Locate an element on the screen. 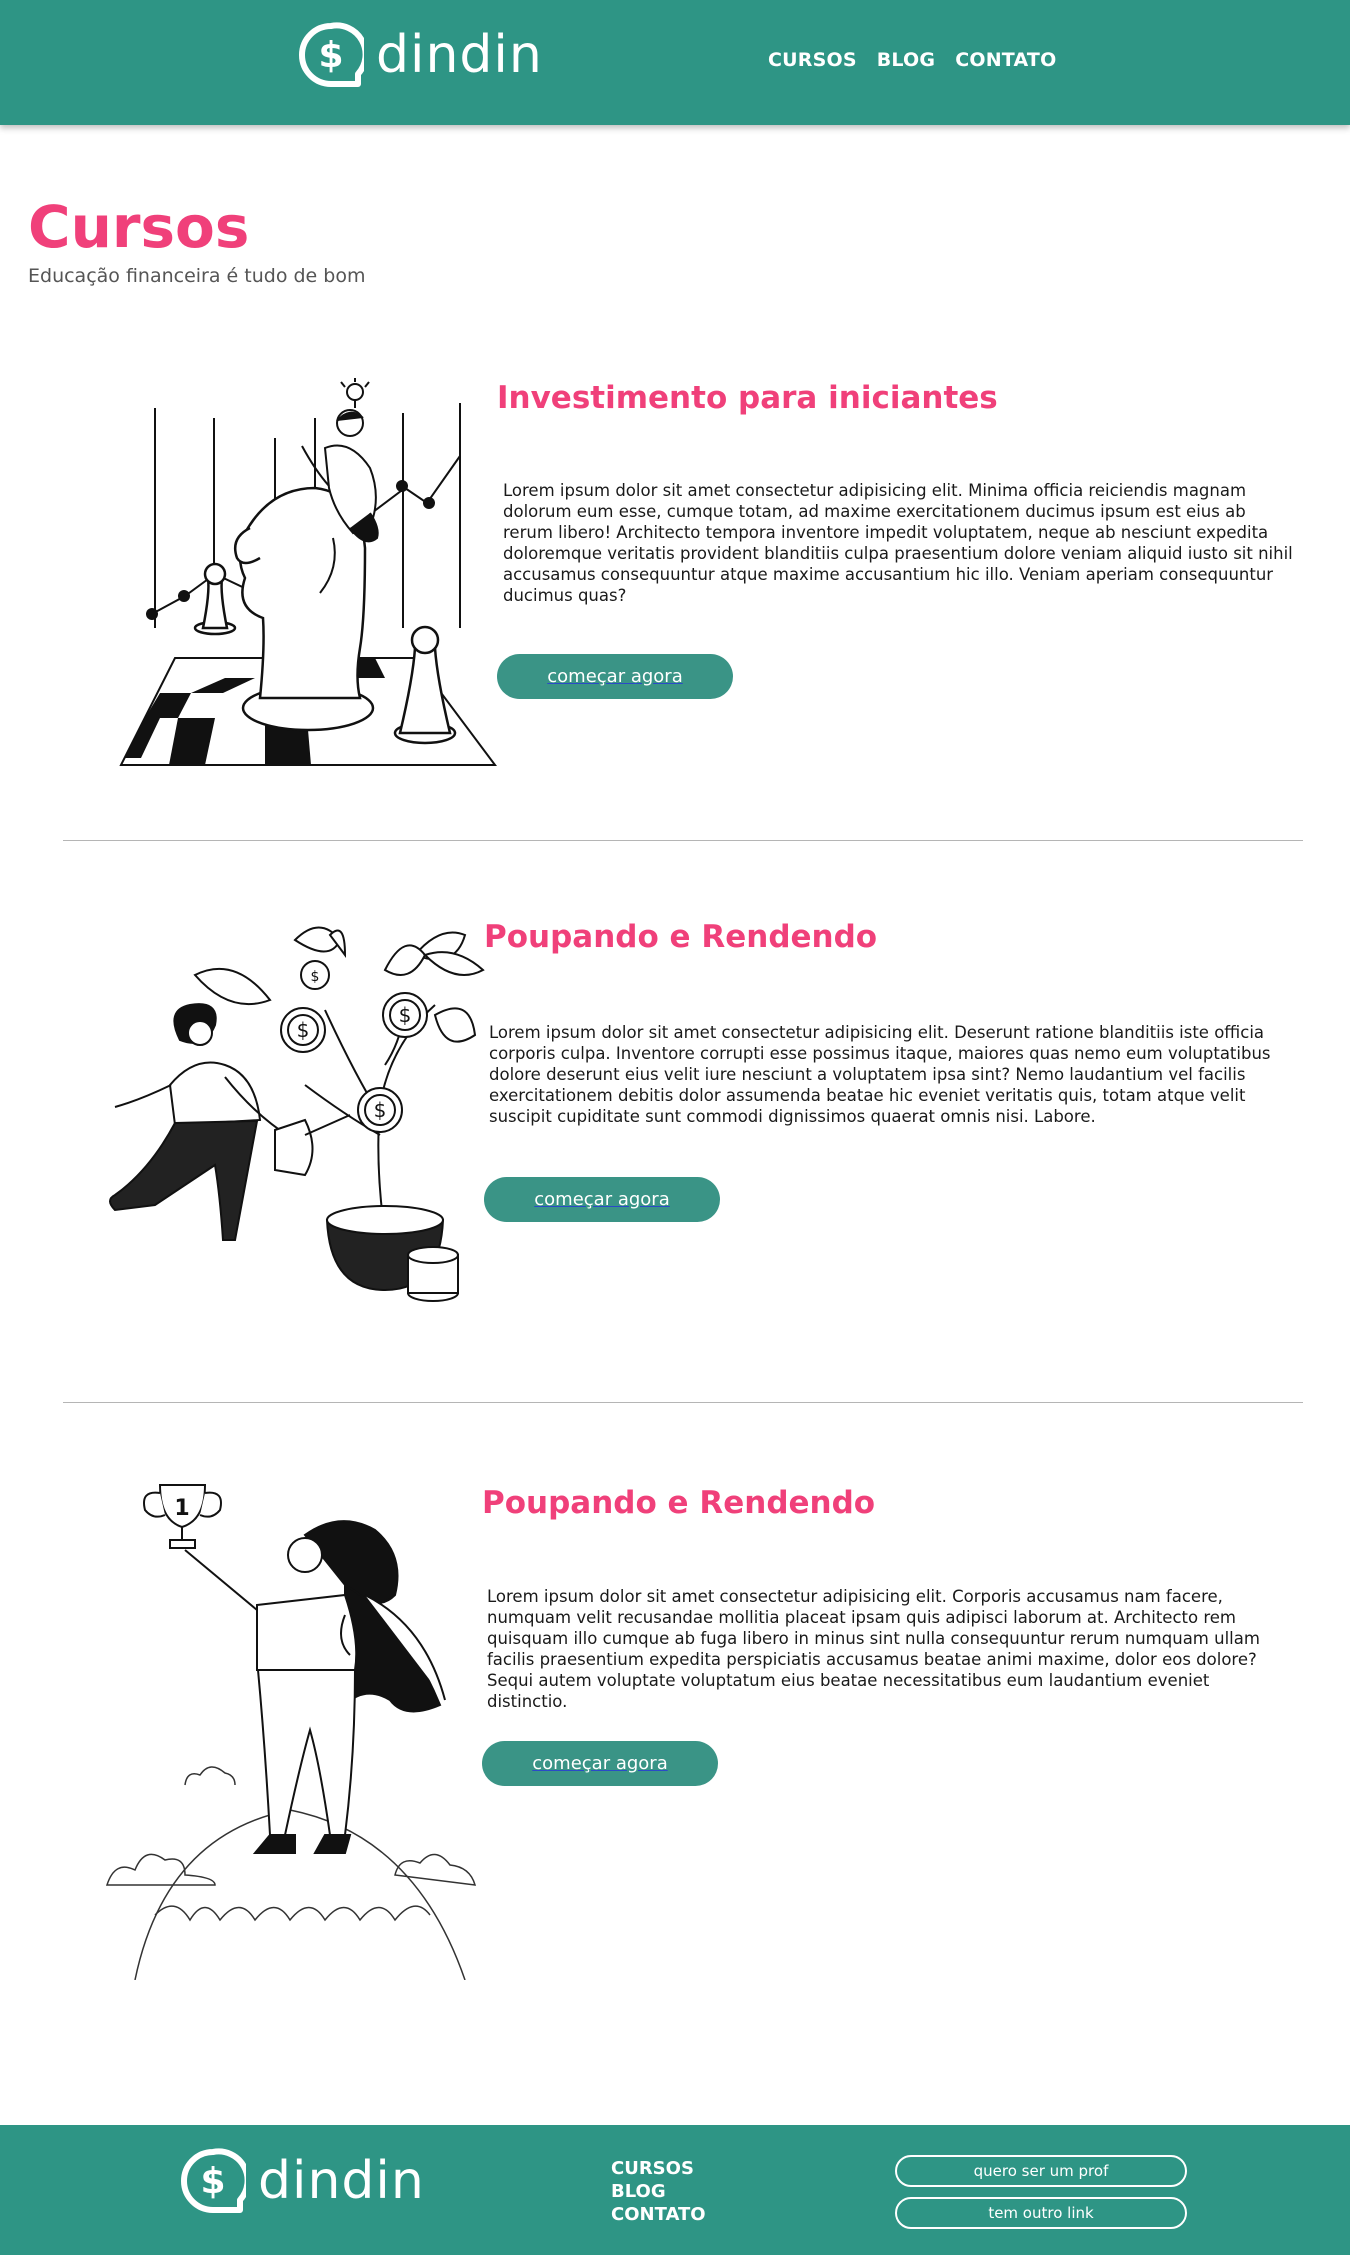  footer-nav-cursos: CURSOS is located at coordinates (658, 2168).